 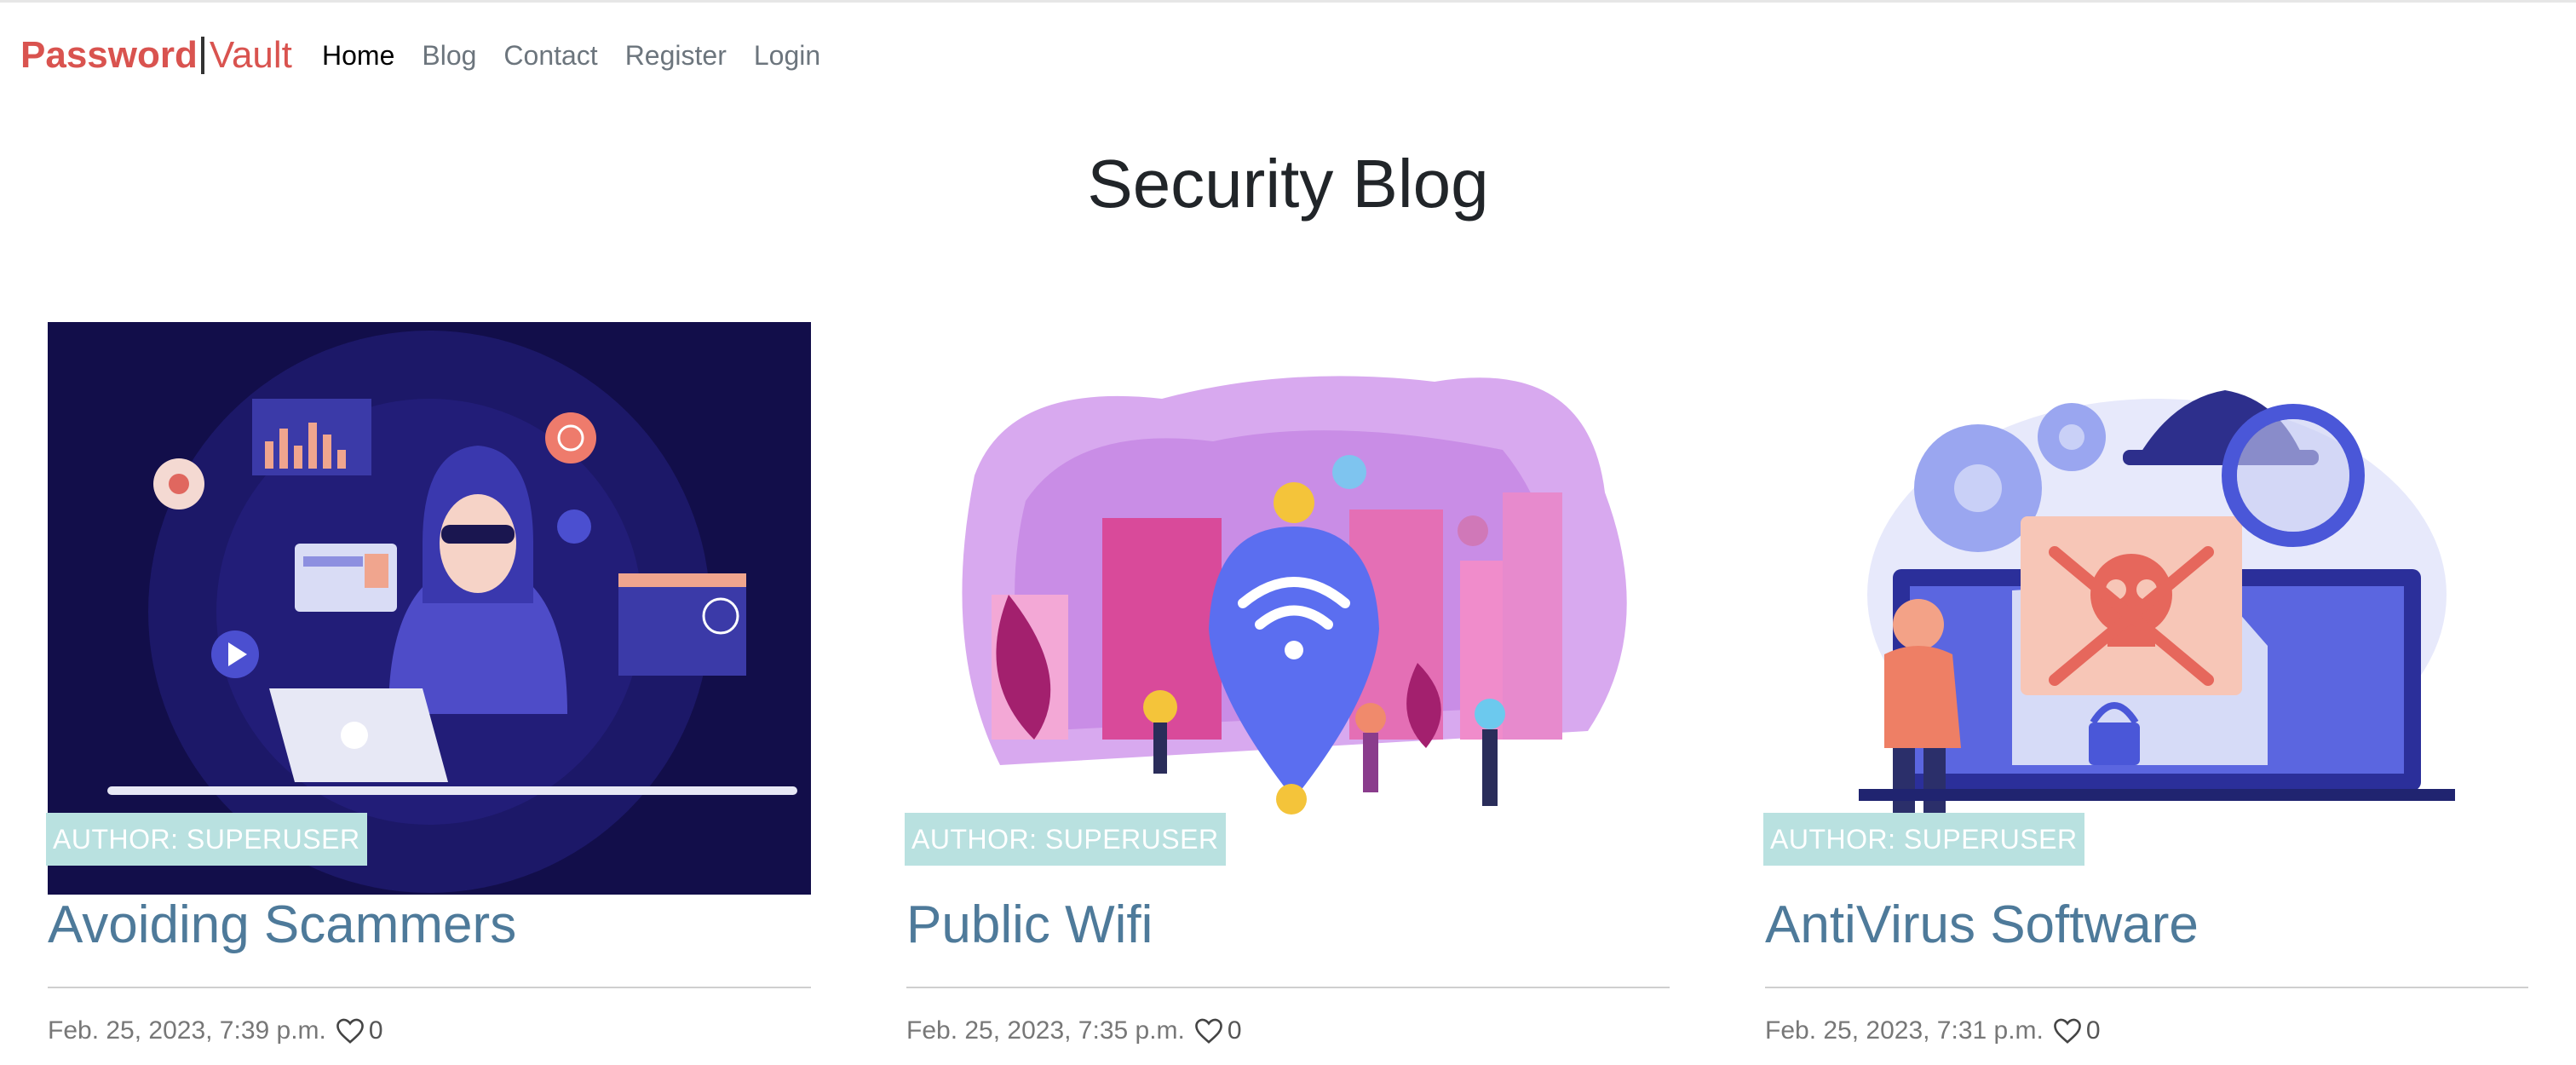 I want to click on nav-links: Home Blog Contact Register Login, so click(x=585, y=56).